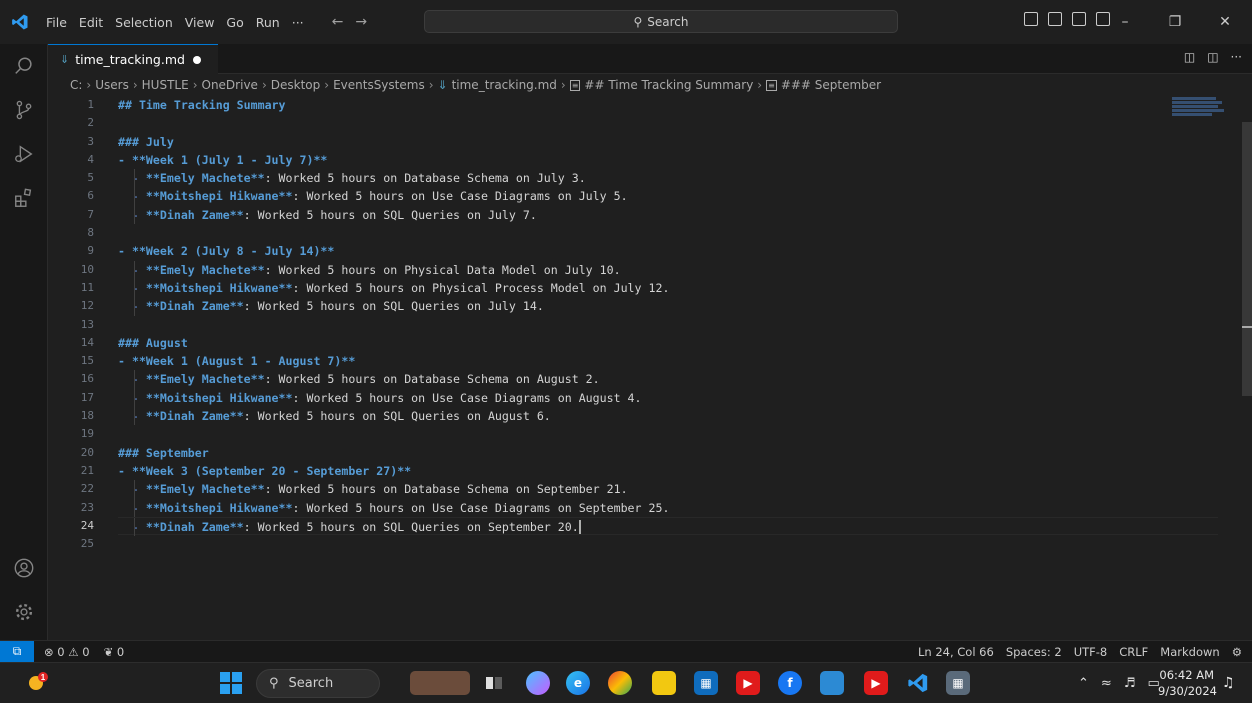  What do you see at coordinates (67, 652) in the screenshot?
I see `problems-indicator: ⊗ 0 ⚠ 0` at bounding box center [67, 652].